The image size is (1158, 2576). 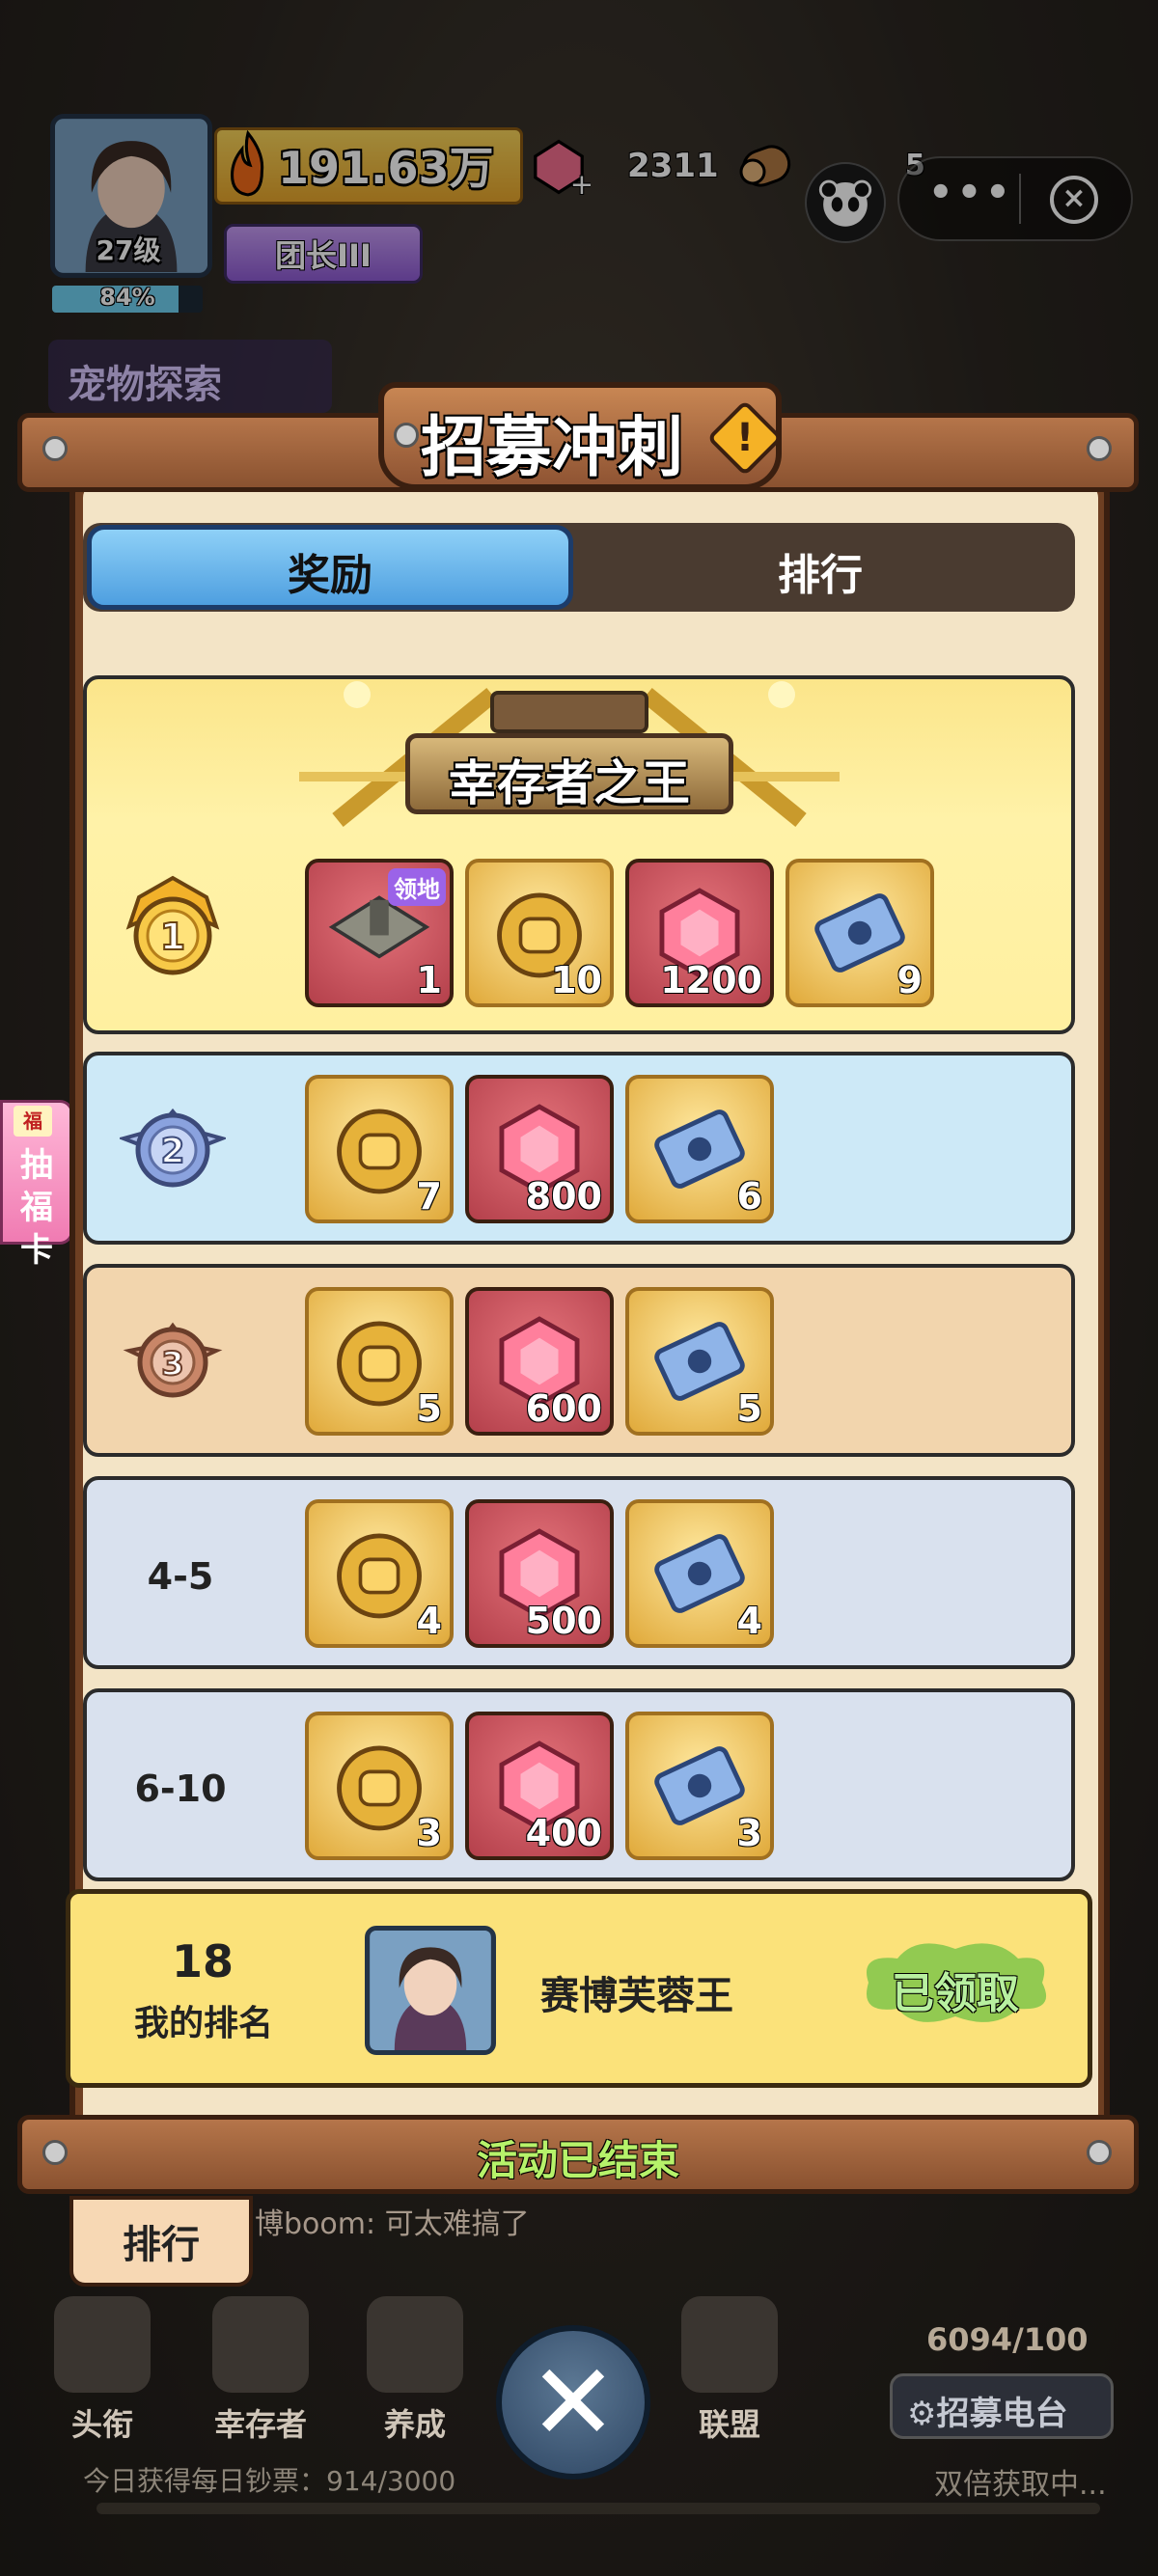 What do you see at coordinates (260, 2424) in the screenshot?
I see `nav-label: 幸存者` at bounding box center [260, 2424].